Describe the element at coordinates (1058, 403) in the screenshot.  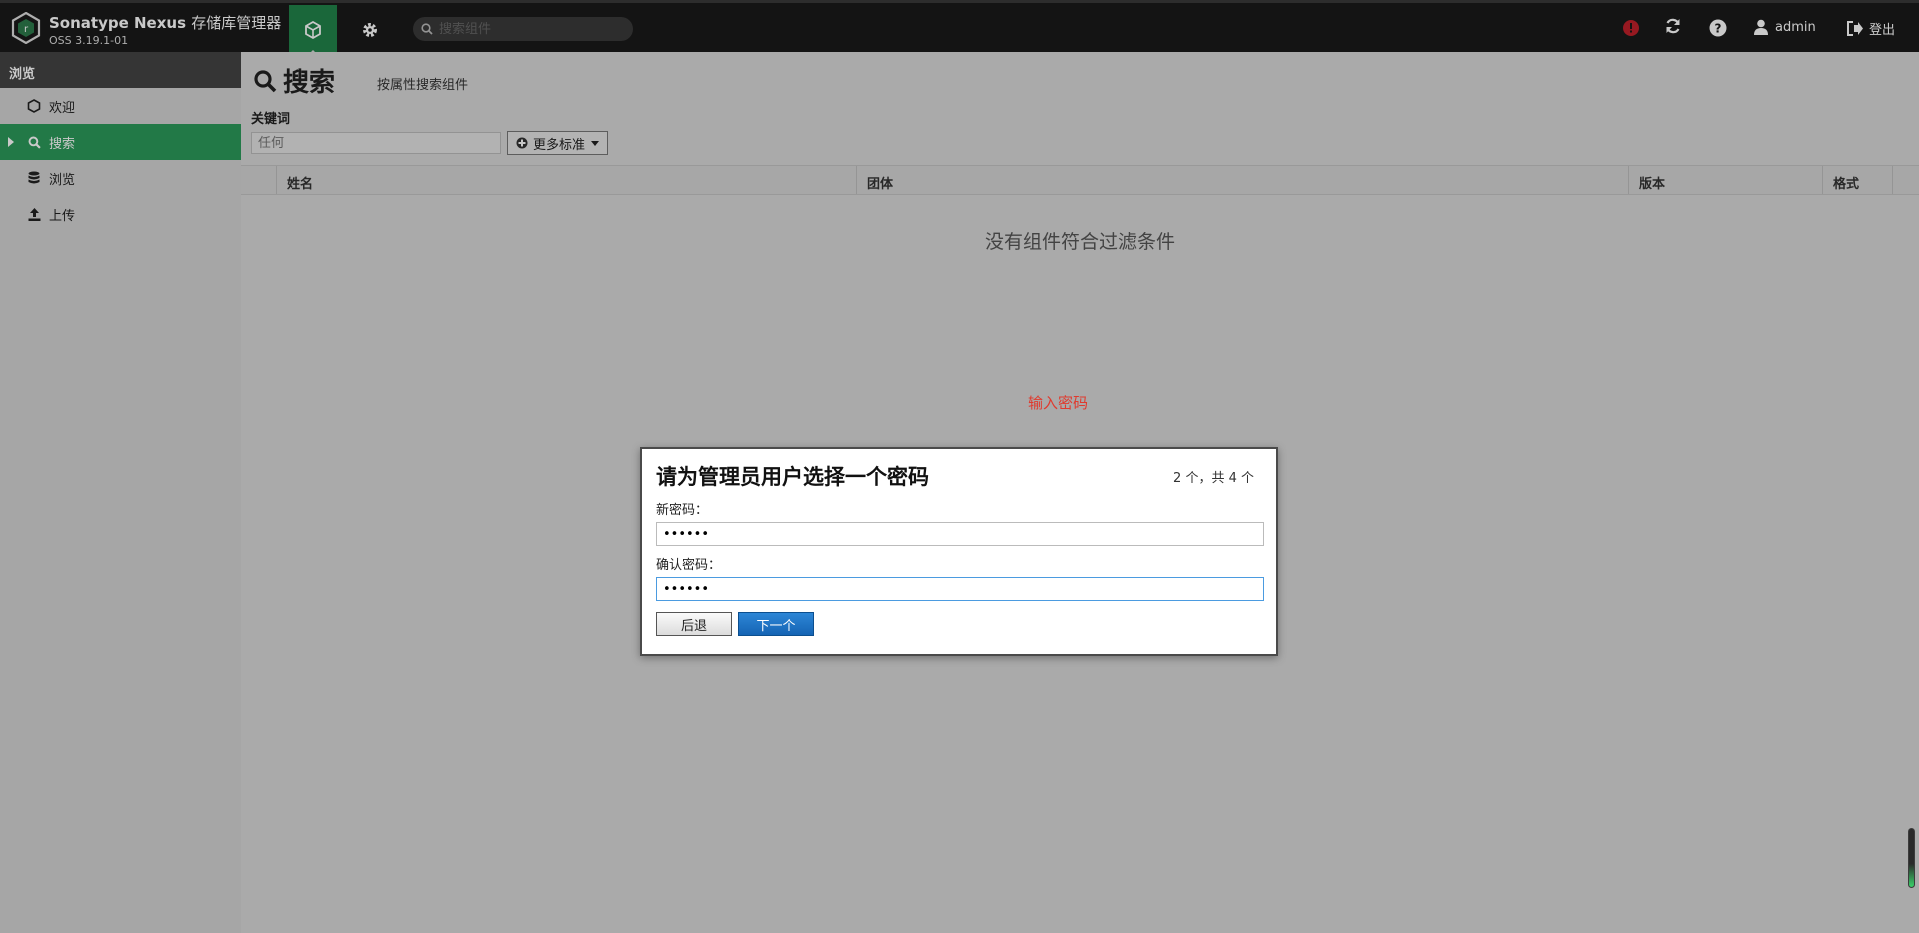
I see `overlay-hint-text: 输入密码` at that location.